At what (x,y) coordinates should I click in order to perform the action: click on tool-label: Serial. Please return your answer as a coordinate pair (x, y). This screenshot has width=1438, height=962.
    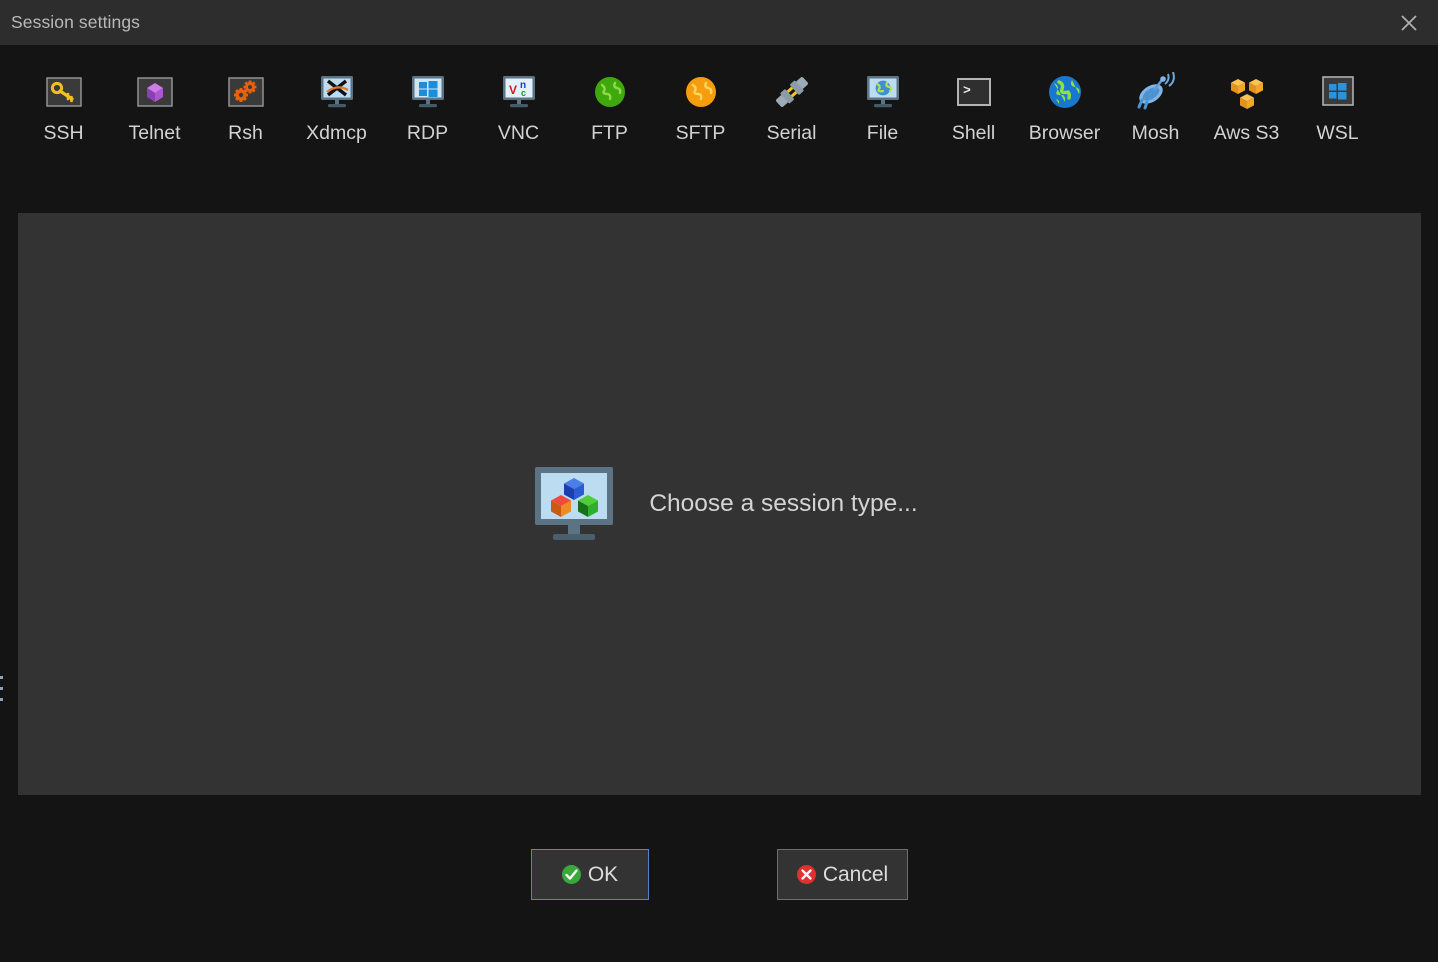
    Looking at the image, I should click on (791, 133).